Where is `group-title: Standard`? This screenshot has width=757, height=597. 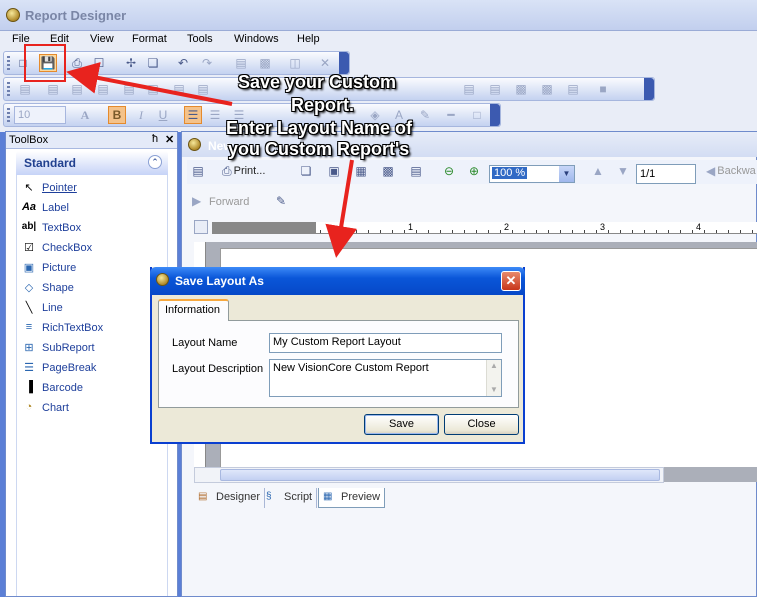
group-title: Standard is located at coordinates (50, 163).